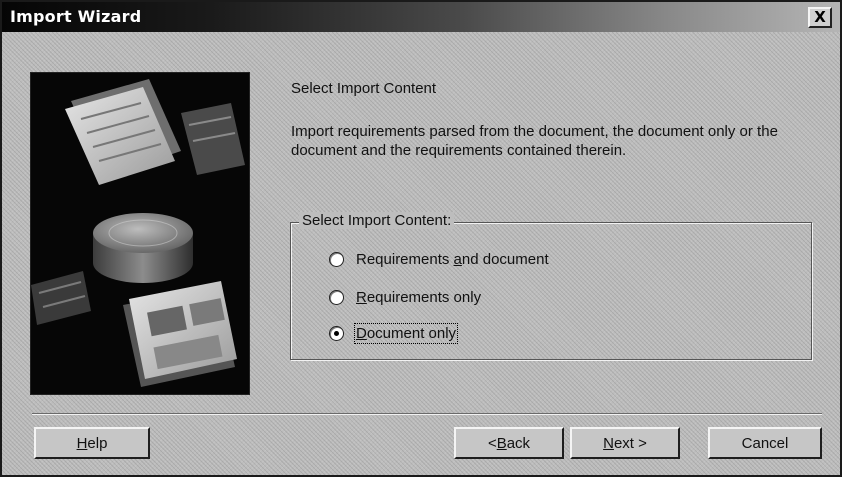 The width and height of the screenshot is (842, 477). I want to click on groupbox-label: Select Import Content:, so click(377, 220).